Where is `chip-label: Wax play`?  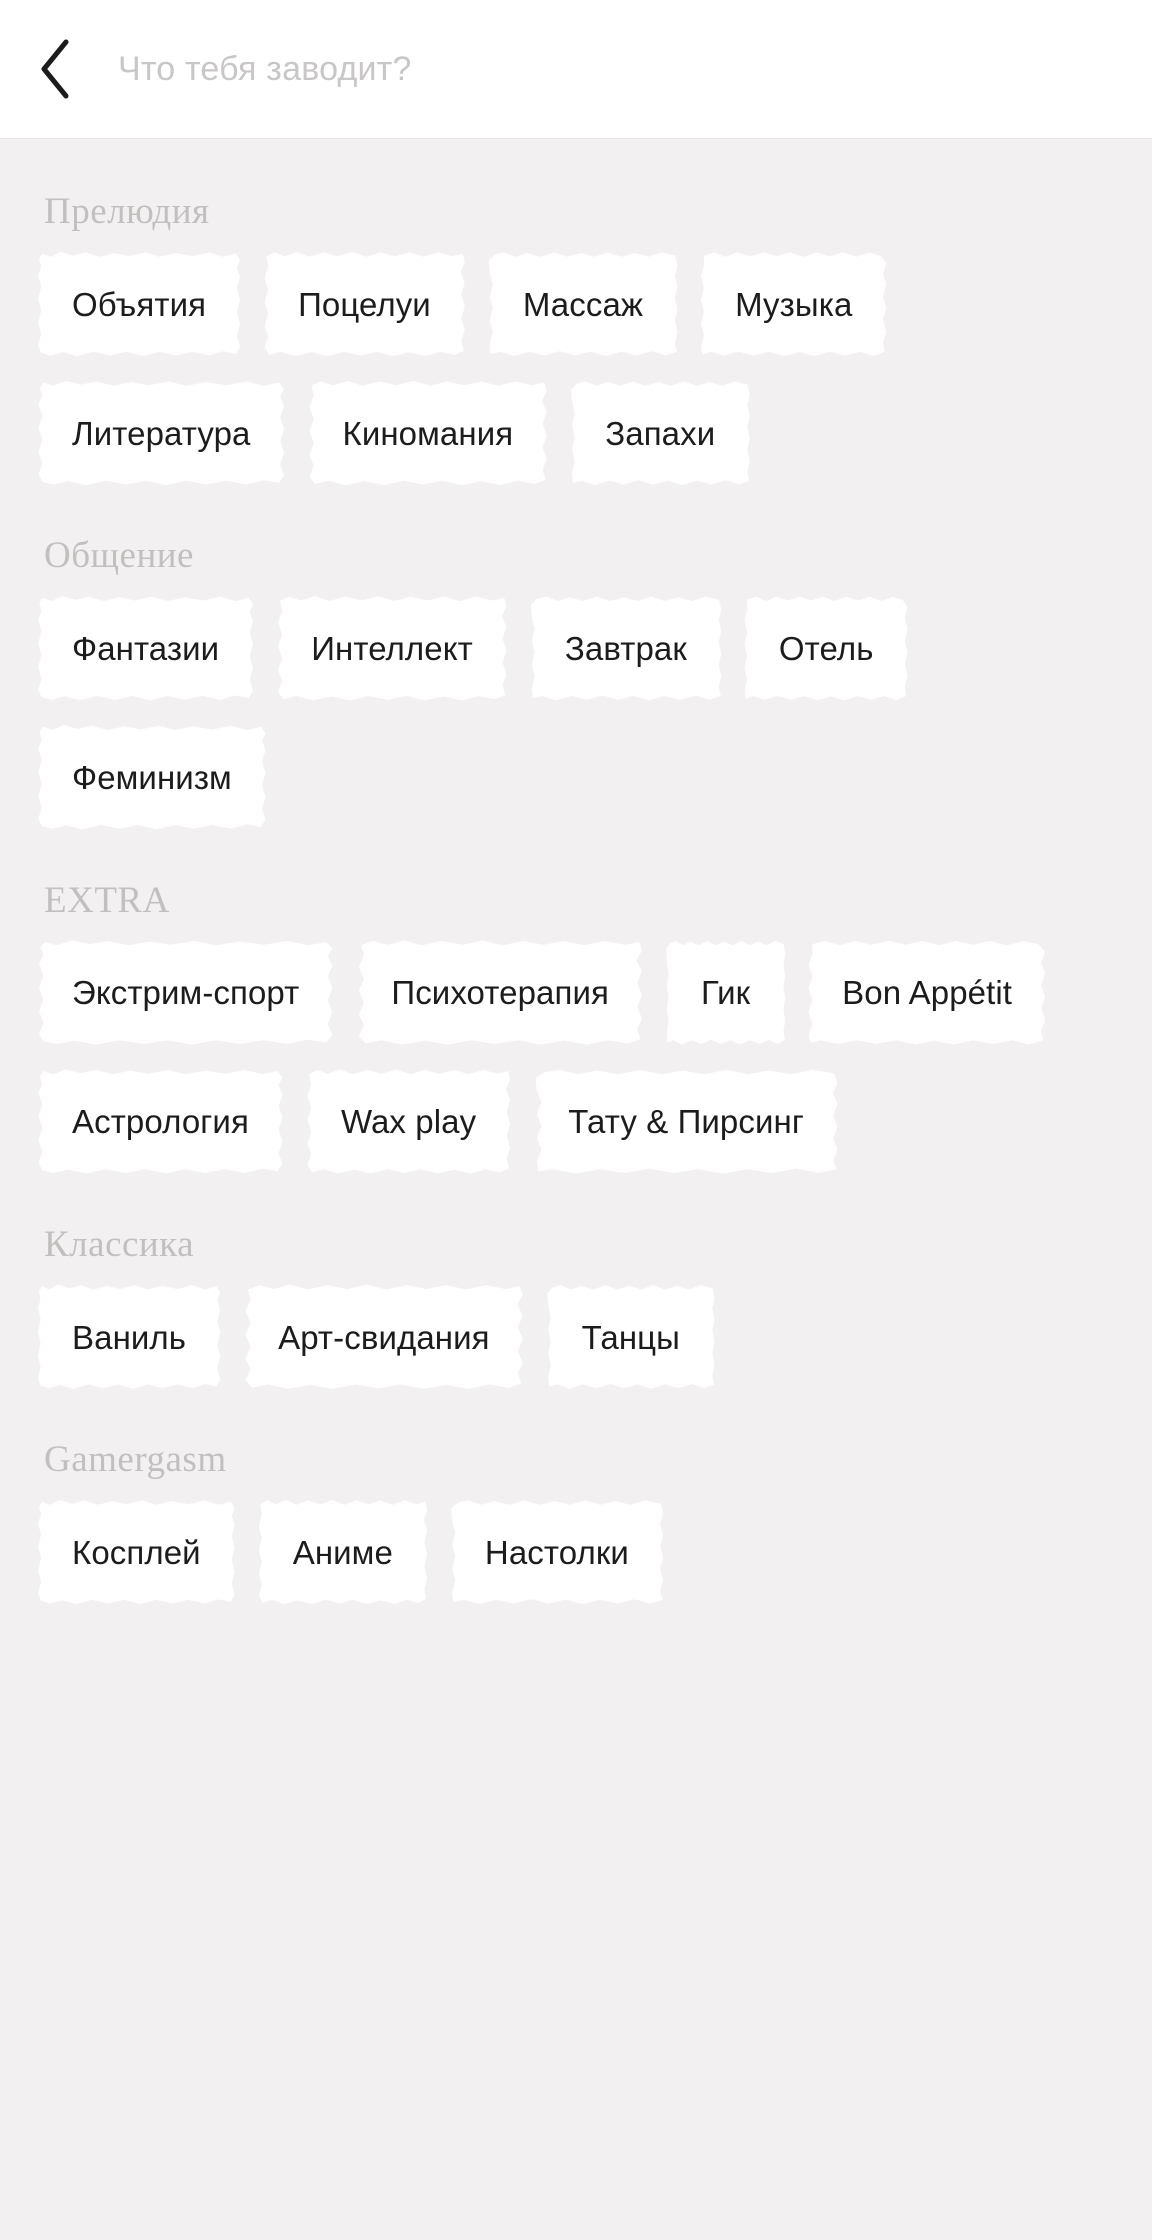 chip-label: Wax play is located at coordinates (408, 1122).